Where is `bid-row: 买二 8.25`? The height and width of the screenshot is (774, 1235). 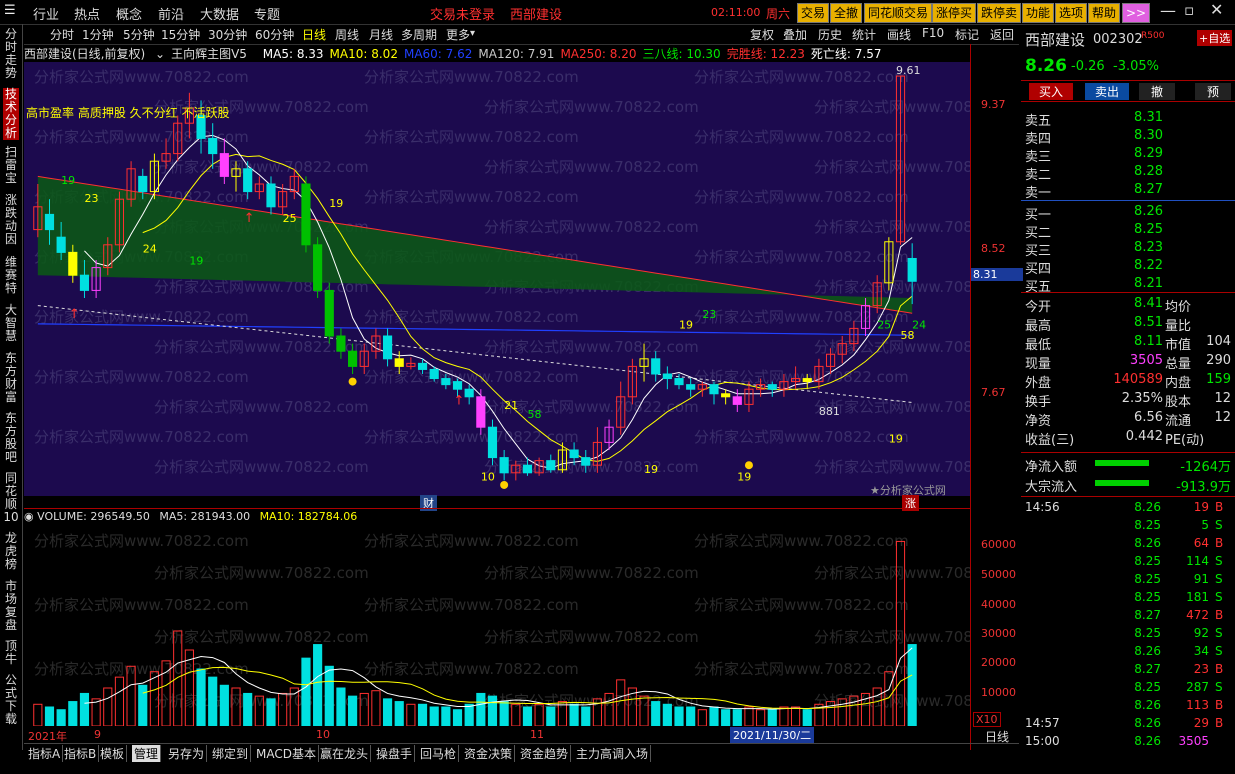
bid-row: 买二 8.25 is located at coordinates (1128, 231).